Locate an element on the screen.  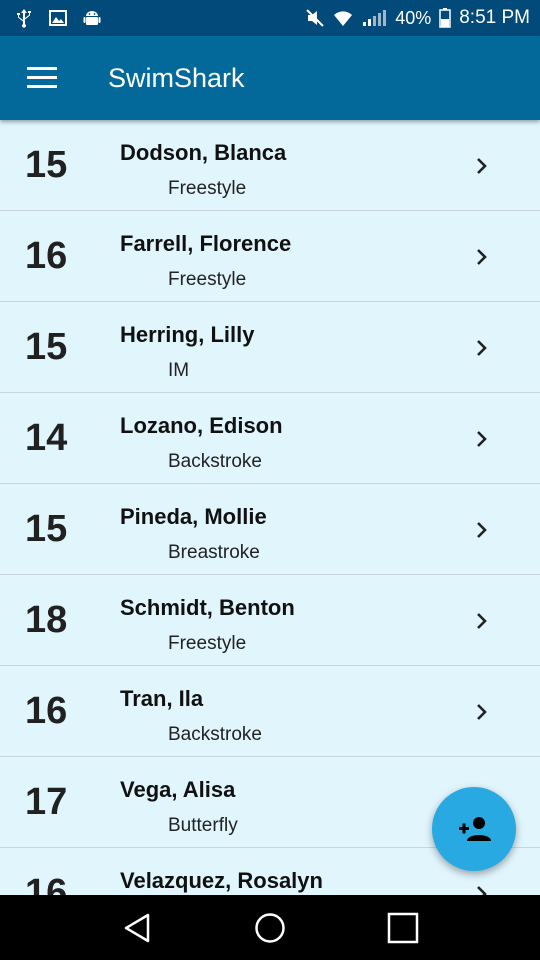
hamburger-menu-icon is located at coordinates (42, 77).